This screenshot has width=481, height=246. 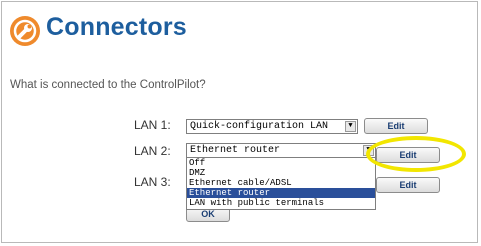 I want to click on dropdown-option-selected: Ethernet router, so click(x=281, y=193).